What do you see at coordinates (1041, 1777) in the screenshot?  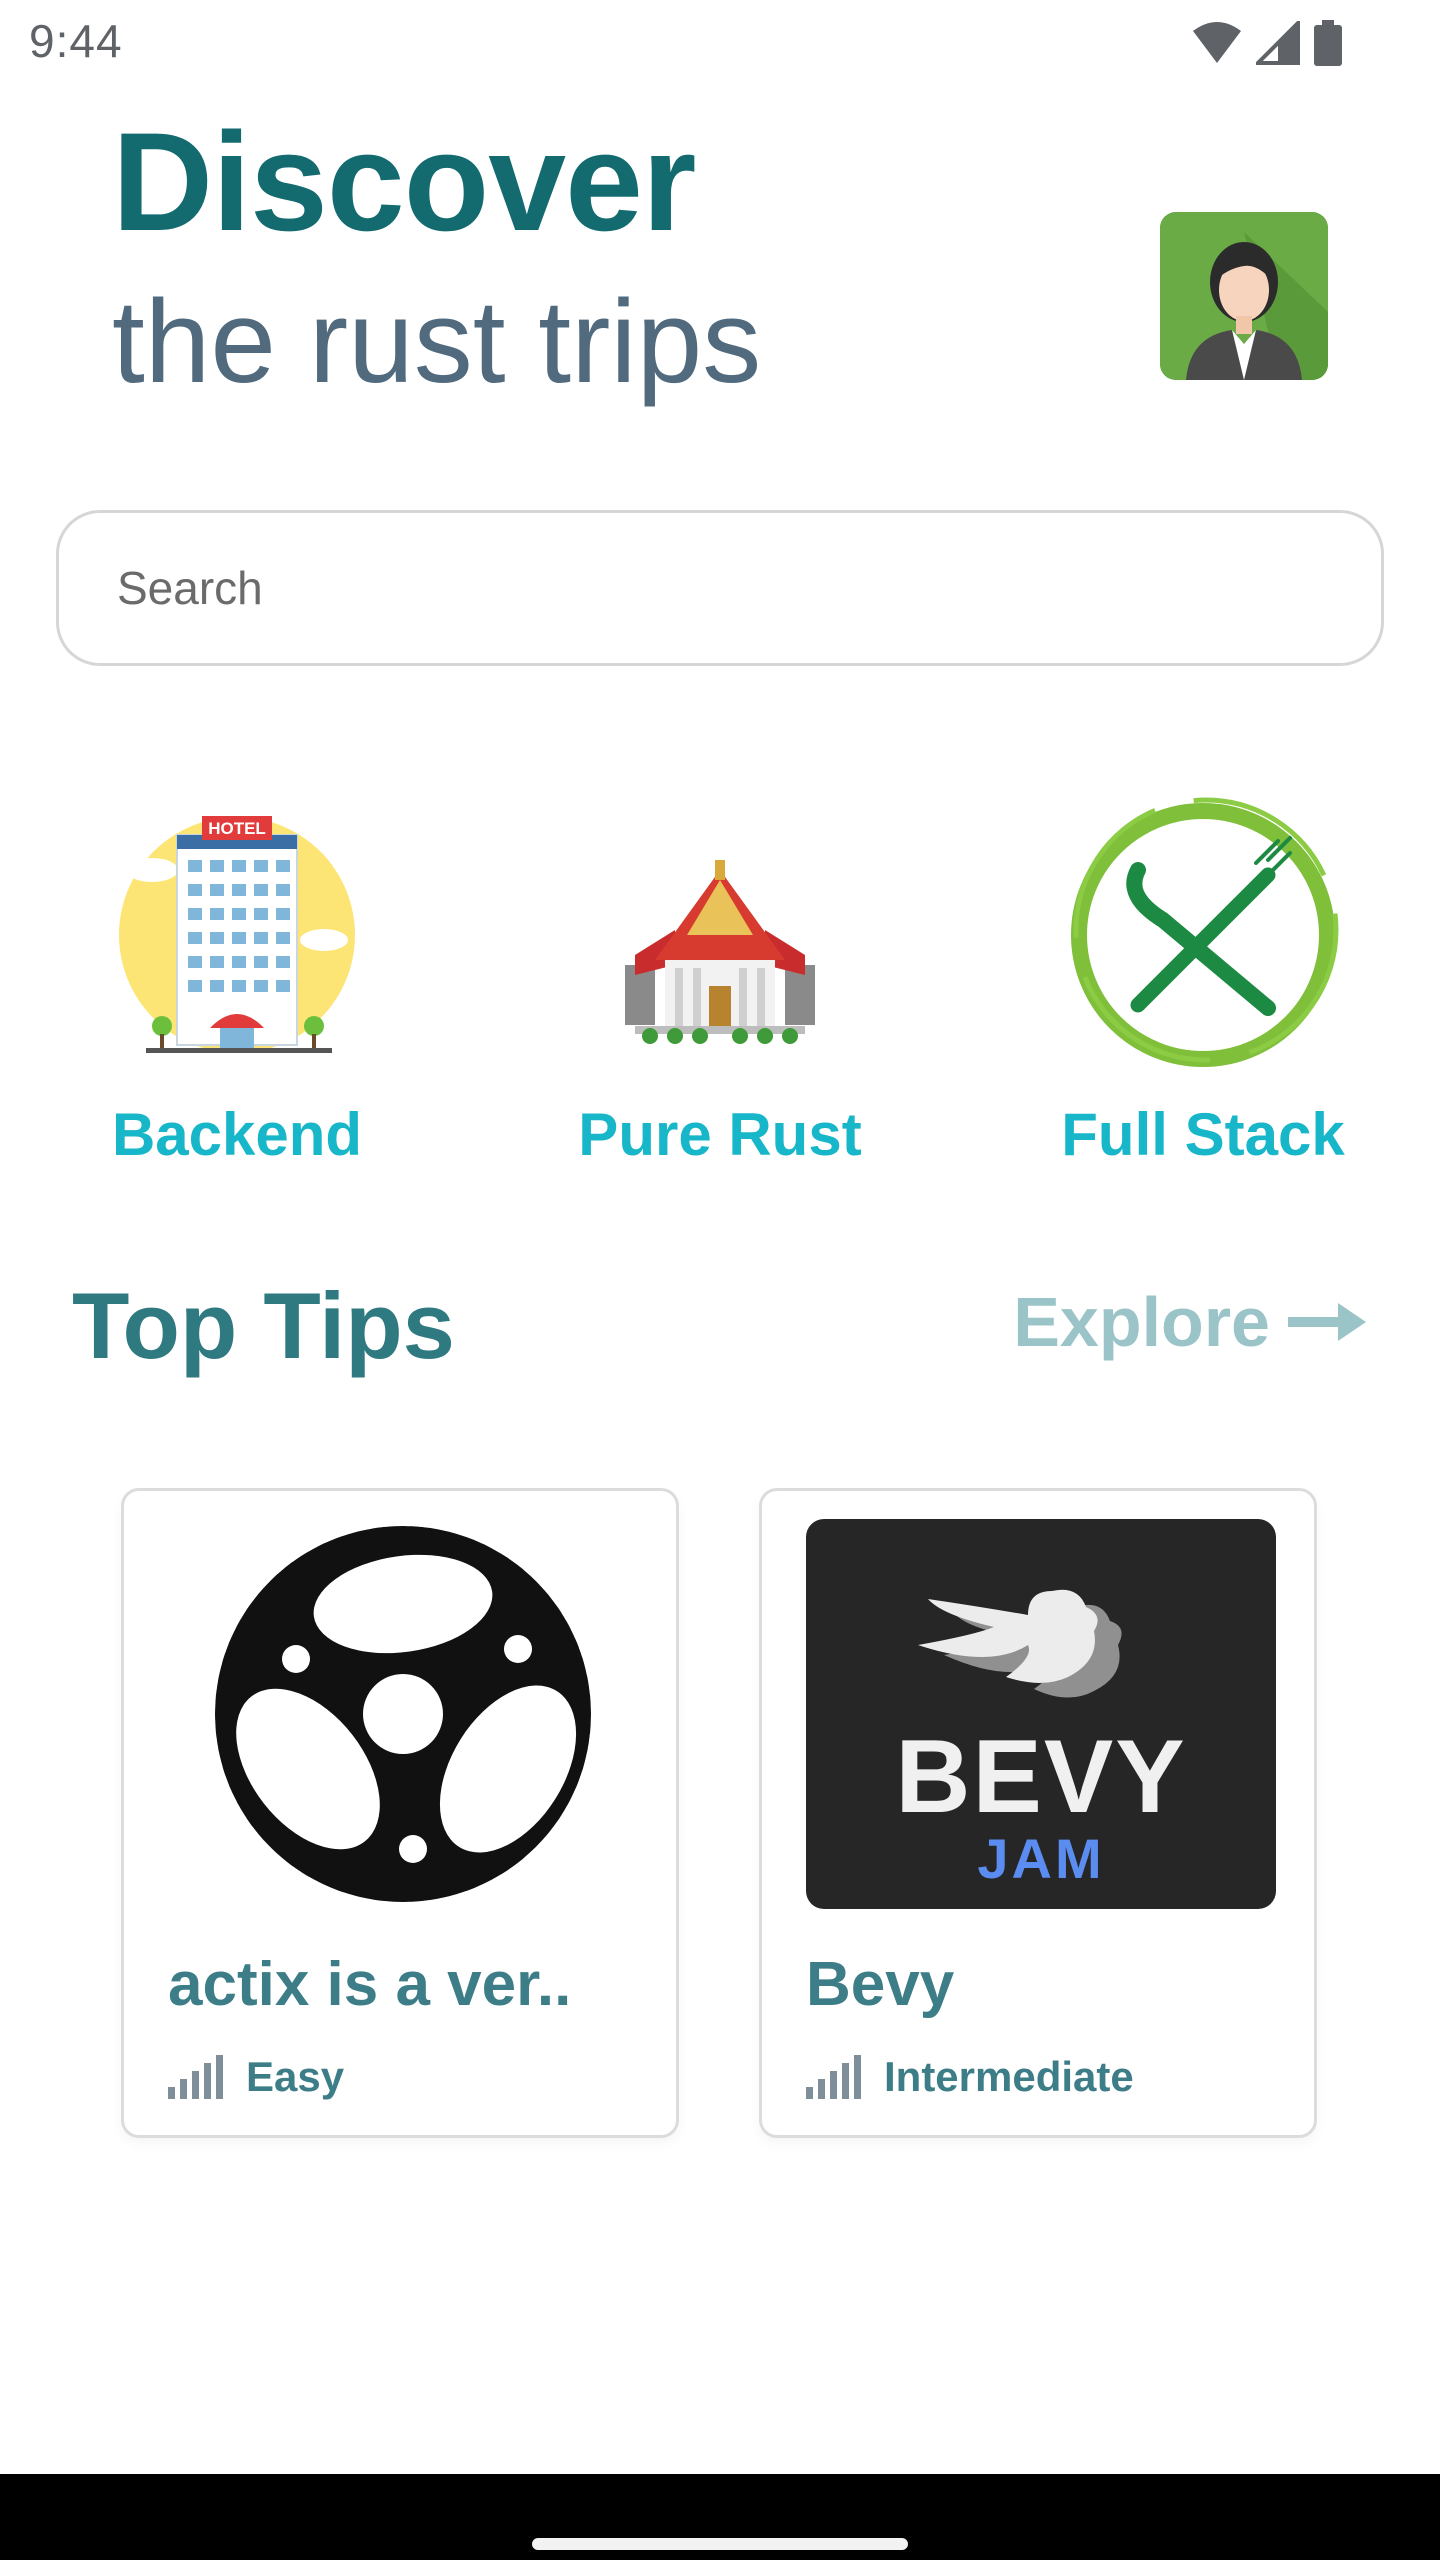 I see `bevy-logo-text: BEVY` at bounding box center [1041, 1777].